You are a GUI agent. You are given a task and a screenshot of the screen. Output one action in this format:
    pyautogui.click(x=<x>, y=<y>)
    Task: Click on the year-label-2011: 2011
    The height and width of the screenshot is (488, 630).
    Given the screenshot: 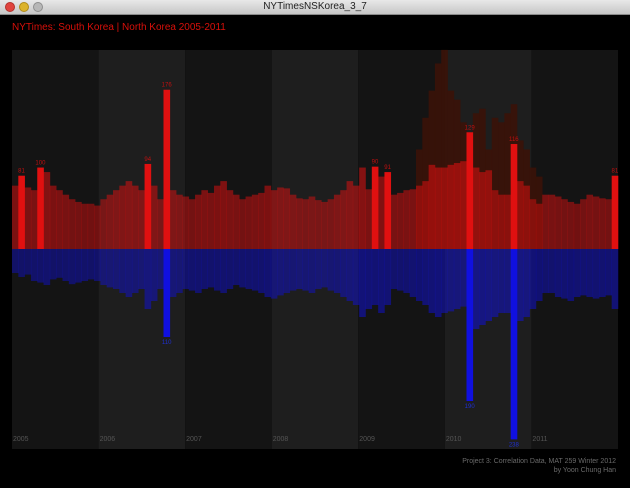 What is the action you would take?
    pyautogui.click(x=539, y=439)
    